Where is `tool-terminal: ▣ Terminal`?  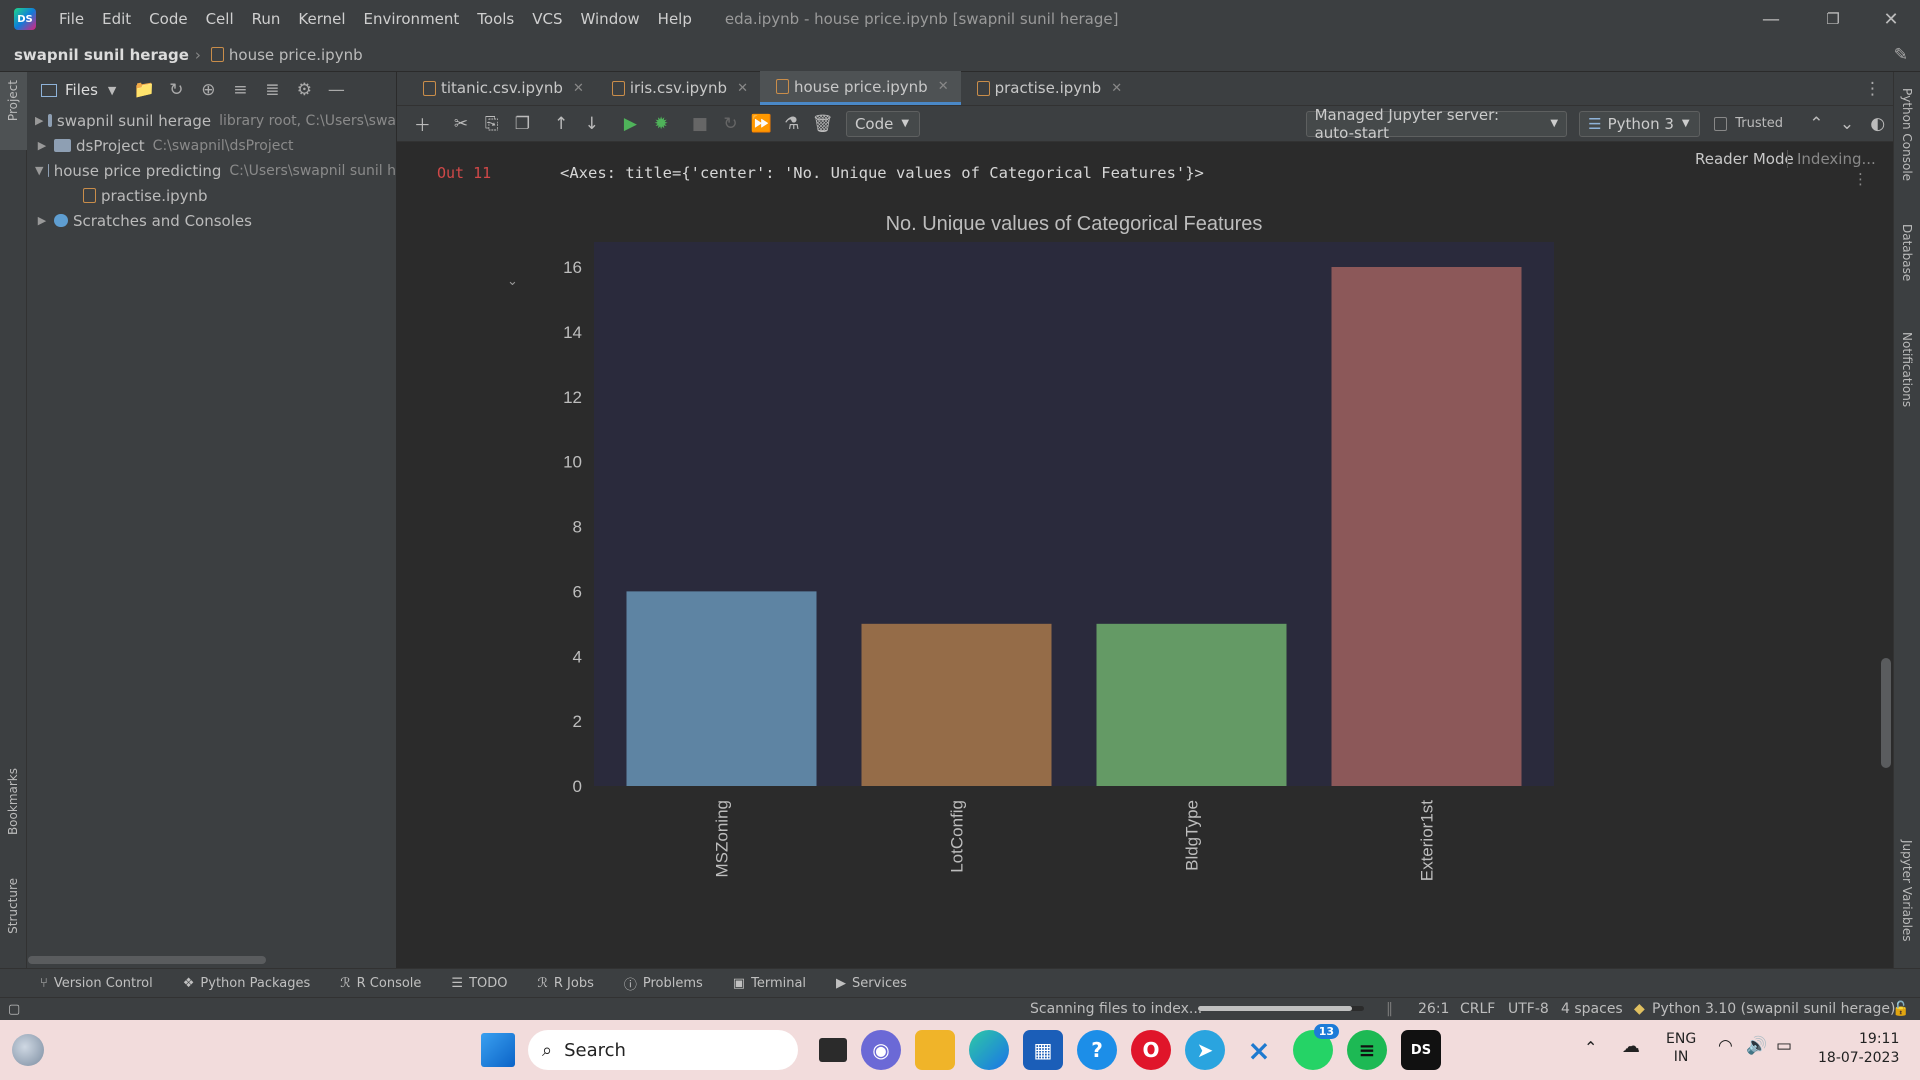 tool-terminal: ▣ Terminal is located at coordinates (769, 983).